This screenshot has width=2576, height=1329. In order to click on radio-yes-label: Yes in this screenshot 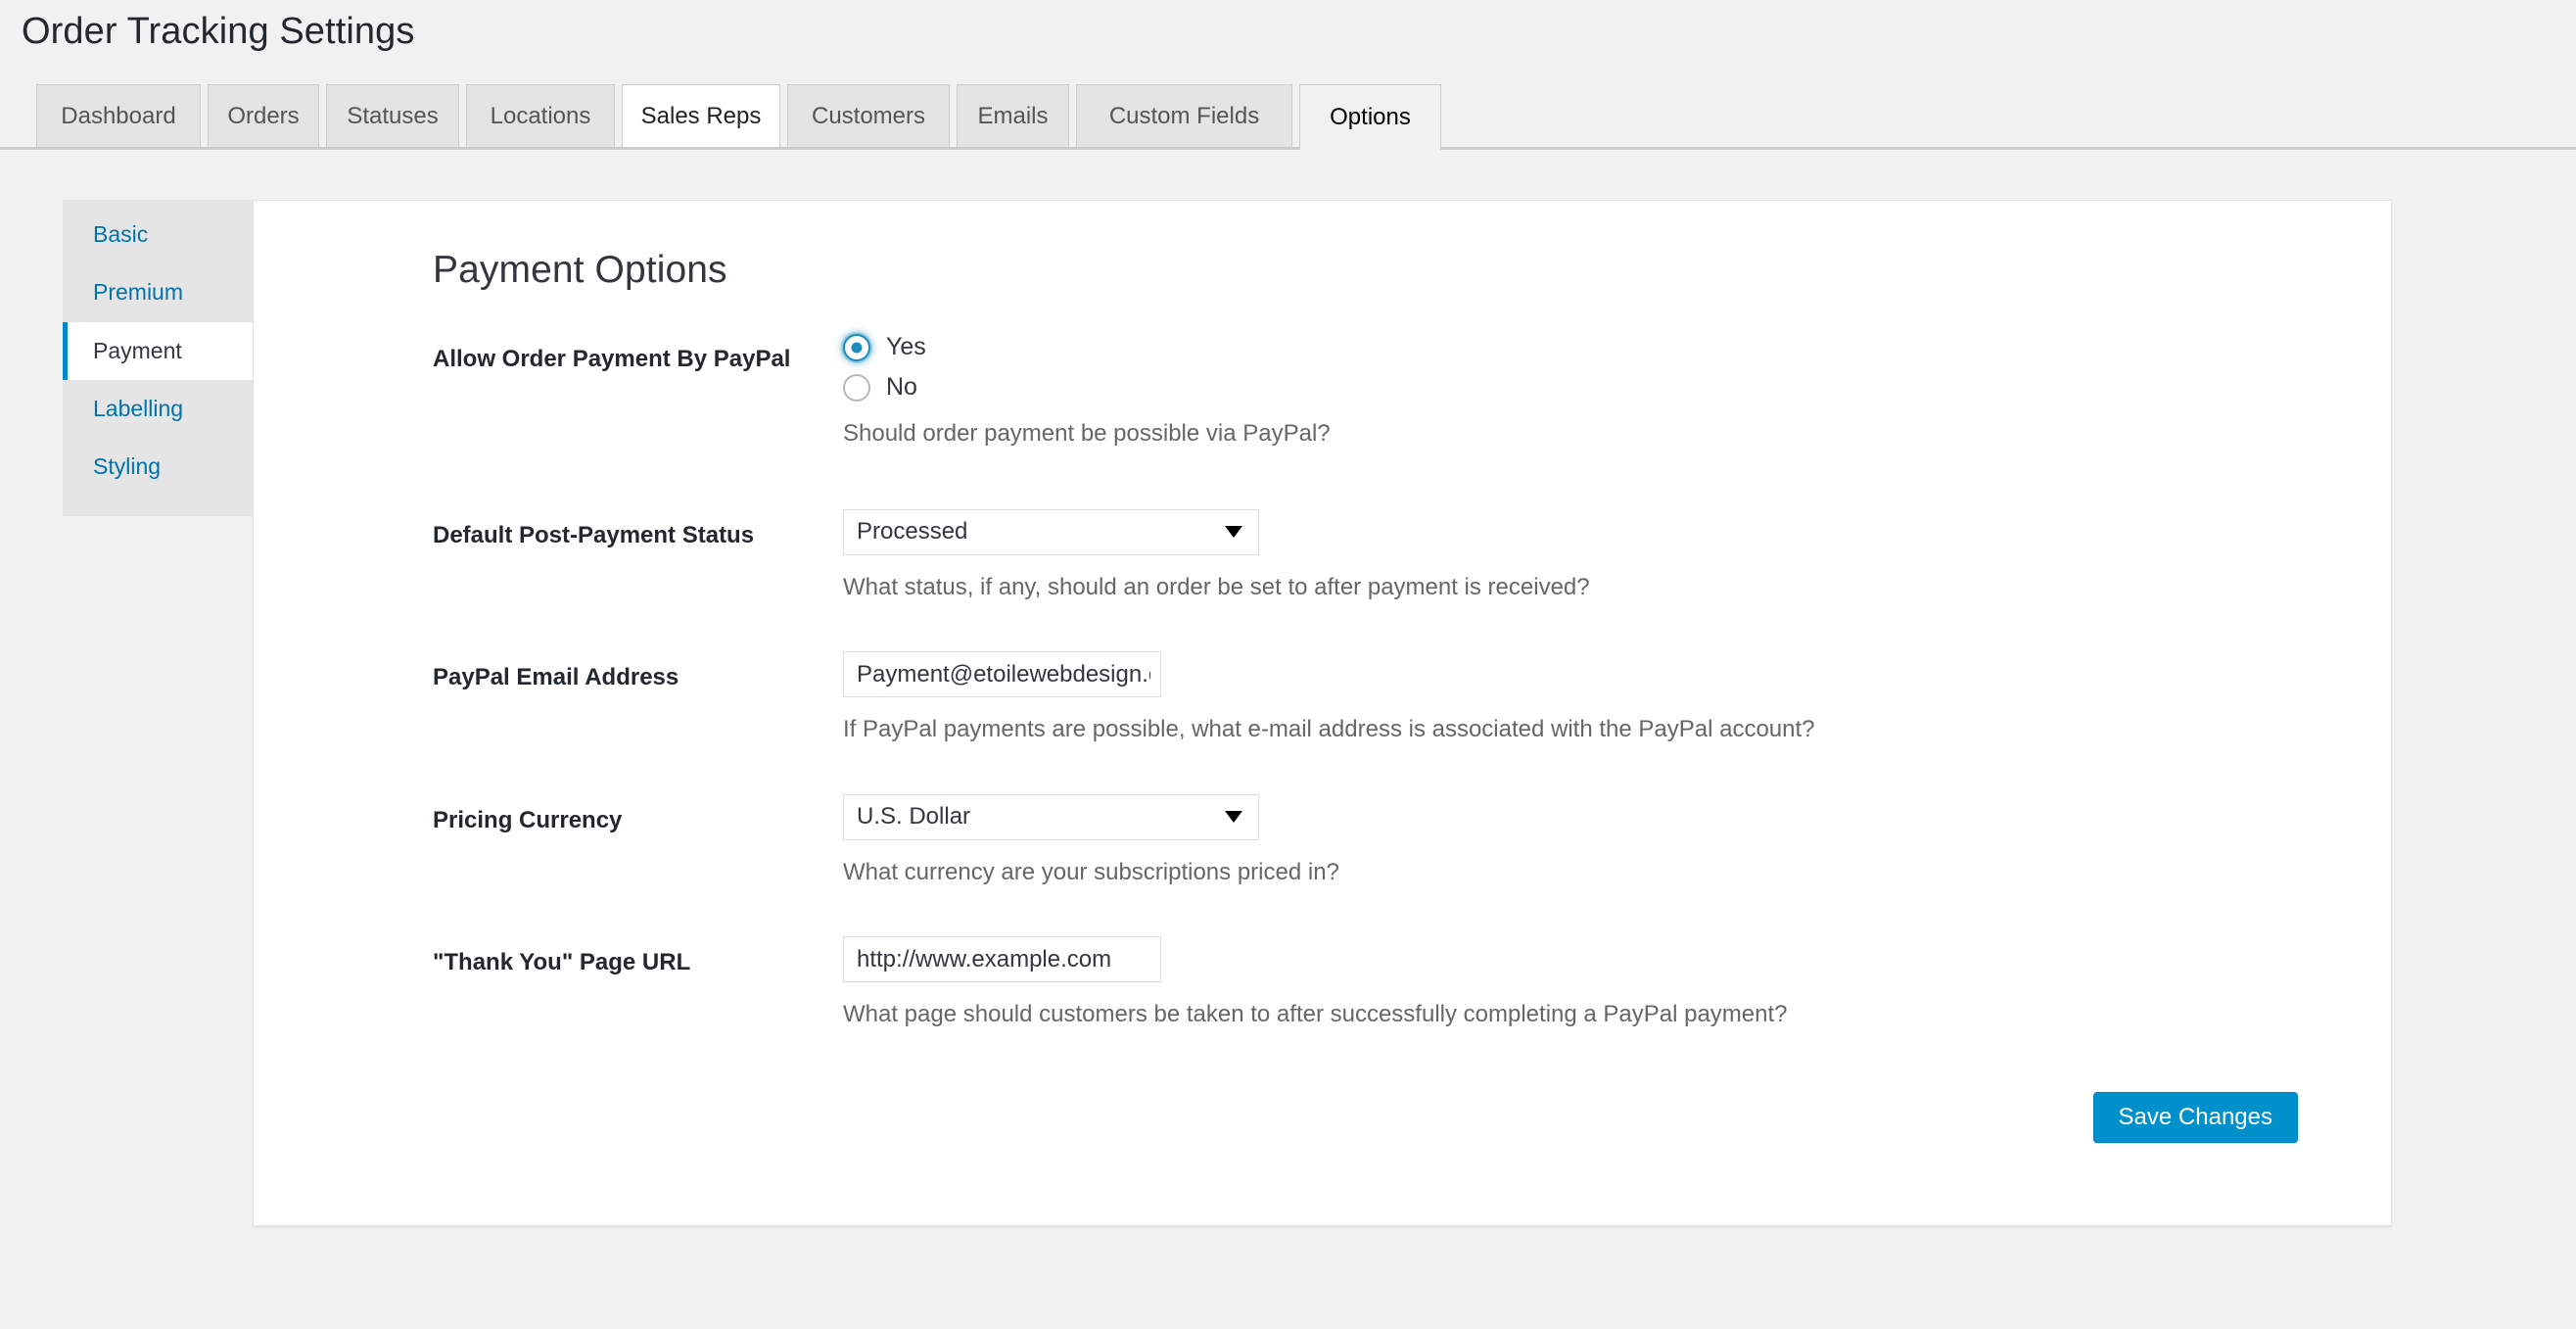, I will do `click(906, 346)`.